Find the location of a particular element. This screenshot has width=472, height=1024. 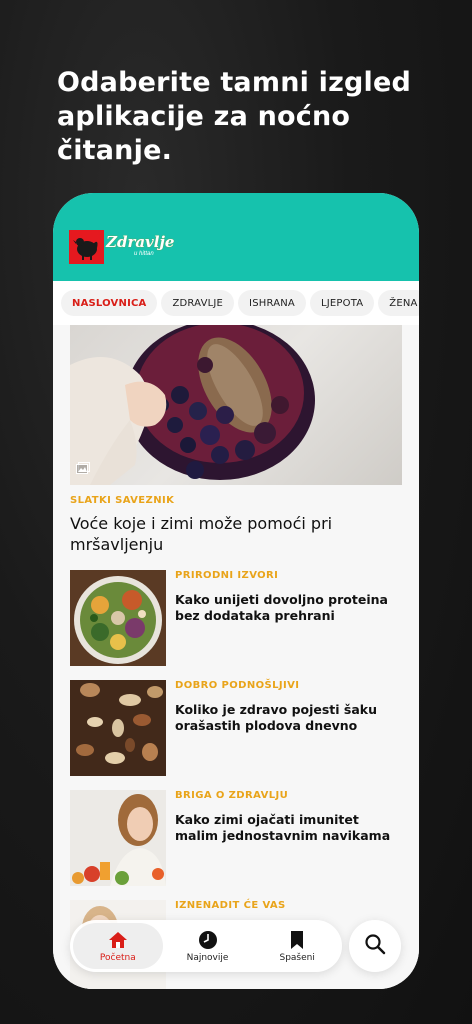

app-logo: Zdravlje u hittan is located at coordinates (121, 247).